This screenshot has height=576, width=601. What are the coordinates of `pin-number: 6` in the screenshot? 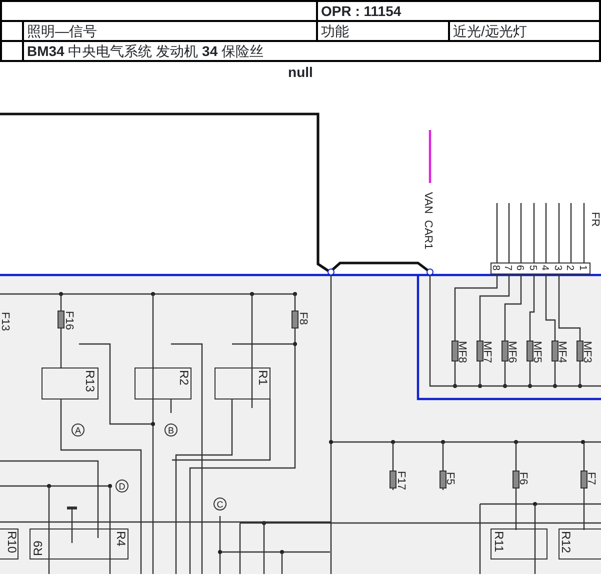 It's located at (519, 268).